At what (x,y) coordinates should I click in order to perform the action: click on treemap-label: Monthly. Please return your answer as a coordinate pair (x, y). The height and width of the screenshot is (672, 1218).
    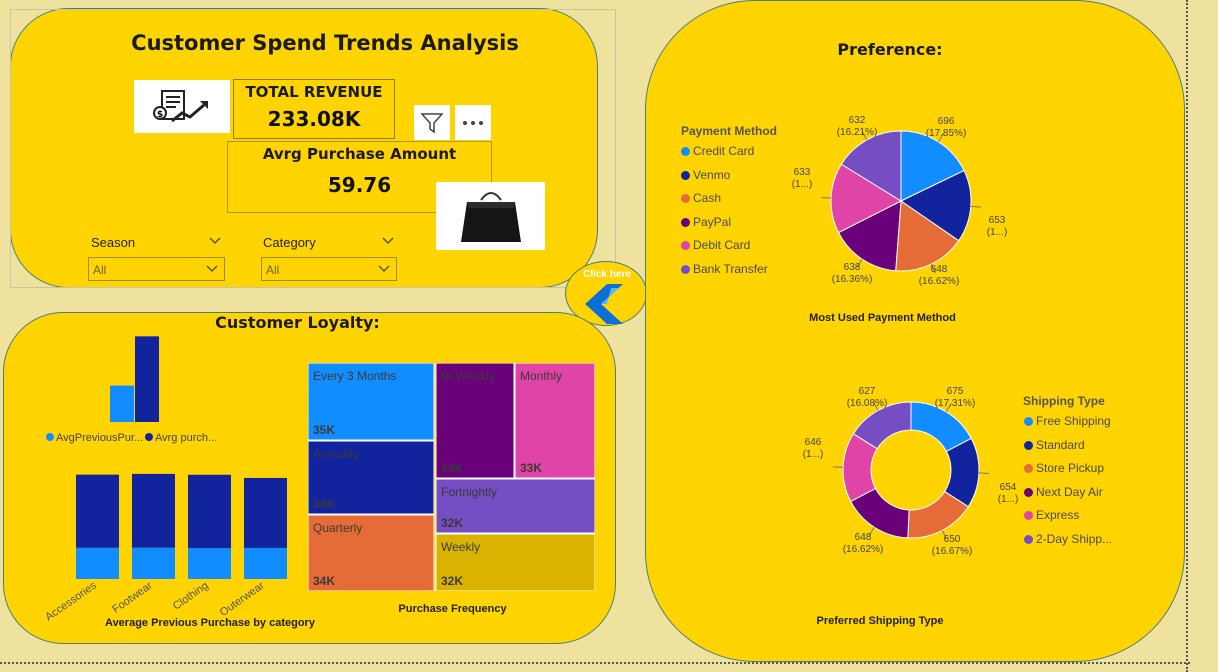
    Looking at the image, I should click on (541, 376).